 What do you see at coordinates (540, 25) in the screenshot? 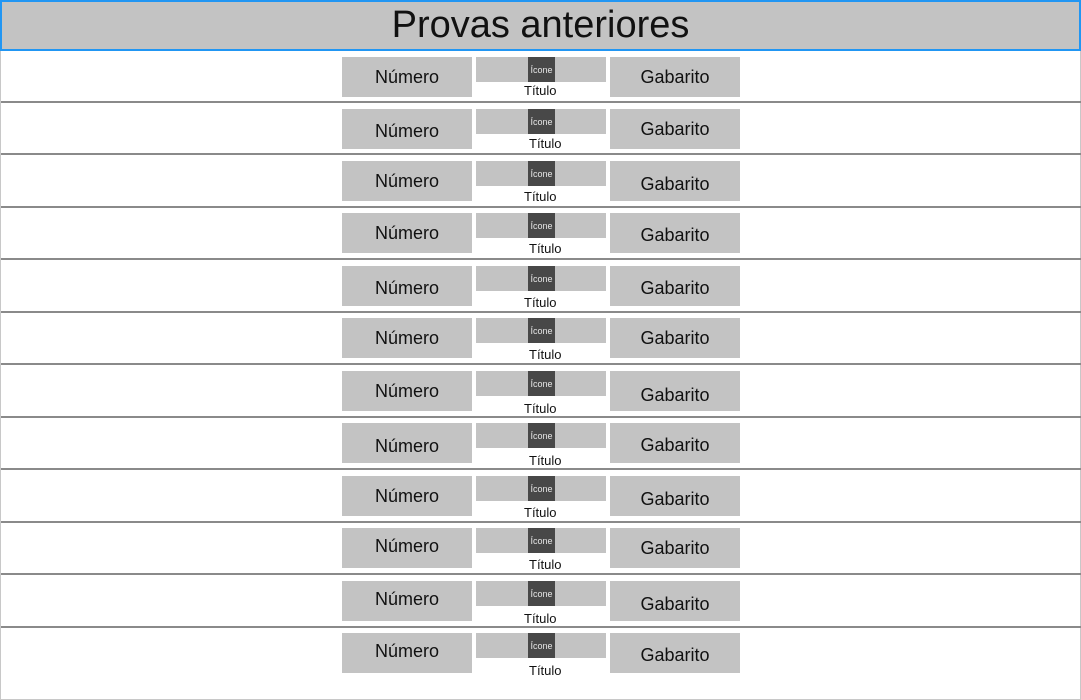
I see `page-title: Provas anteriores` at bounding box center [540, 25].